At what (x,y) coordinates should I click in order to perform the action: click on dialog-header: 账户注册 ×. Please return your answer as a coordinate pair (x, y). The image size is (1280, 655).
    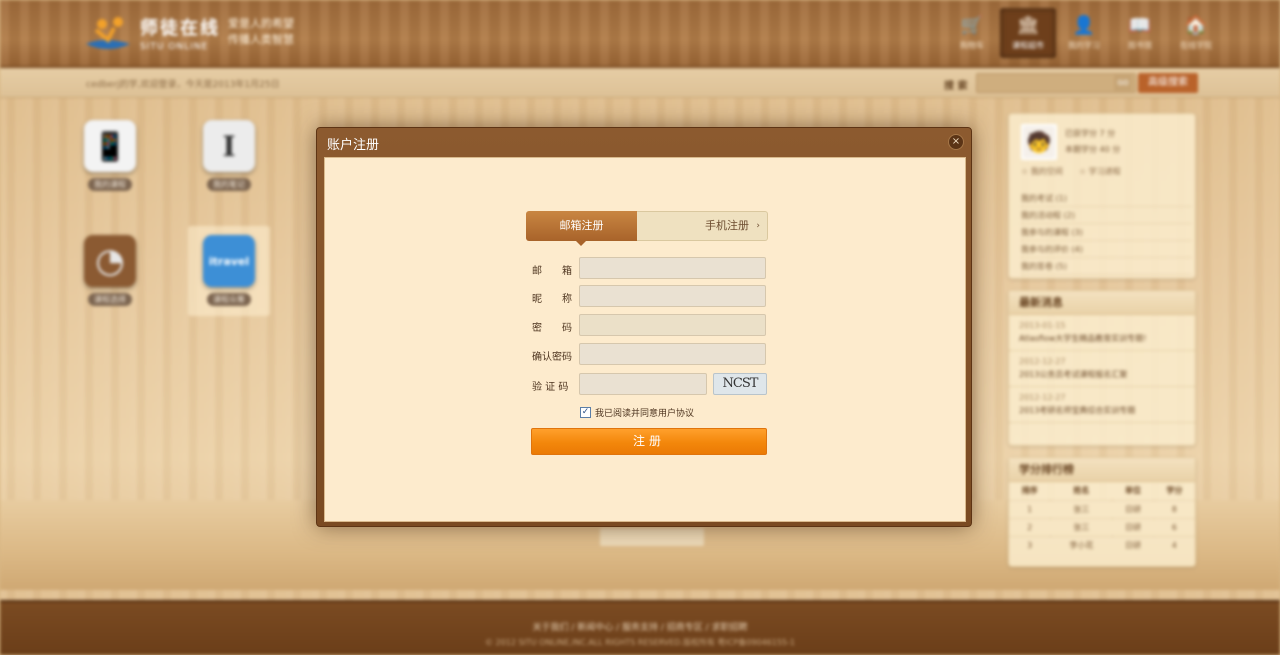
    Looking at the image, I should click on (644, 142).